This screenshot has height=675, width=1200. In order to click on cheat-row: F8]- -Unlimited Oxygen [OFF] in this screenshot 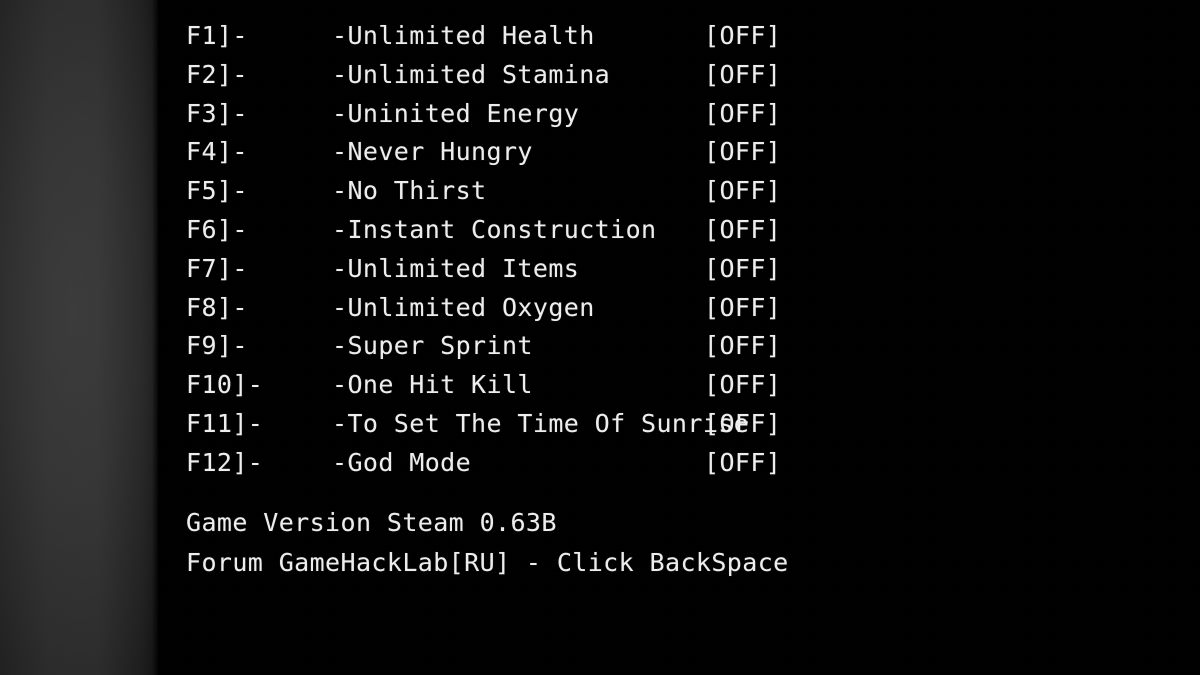, I will do `click(496, 308)`.